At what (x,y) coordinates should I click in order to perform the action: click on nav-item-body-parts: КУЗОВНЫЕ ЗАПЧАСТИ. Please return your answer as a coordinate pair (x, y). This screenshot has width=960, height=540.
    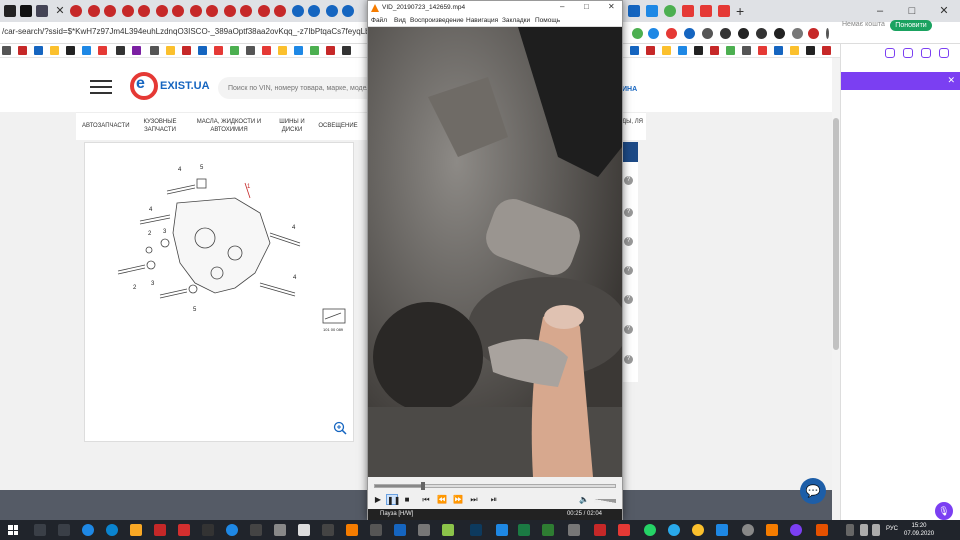
    Looking at the image, I should click on (160, 126).